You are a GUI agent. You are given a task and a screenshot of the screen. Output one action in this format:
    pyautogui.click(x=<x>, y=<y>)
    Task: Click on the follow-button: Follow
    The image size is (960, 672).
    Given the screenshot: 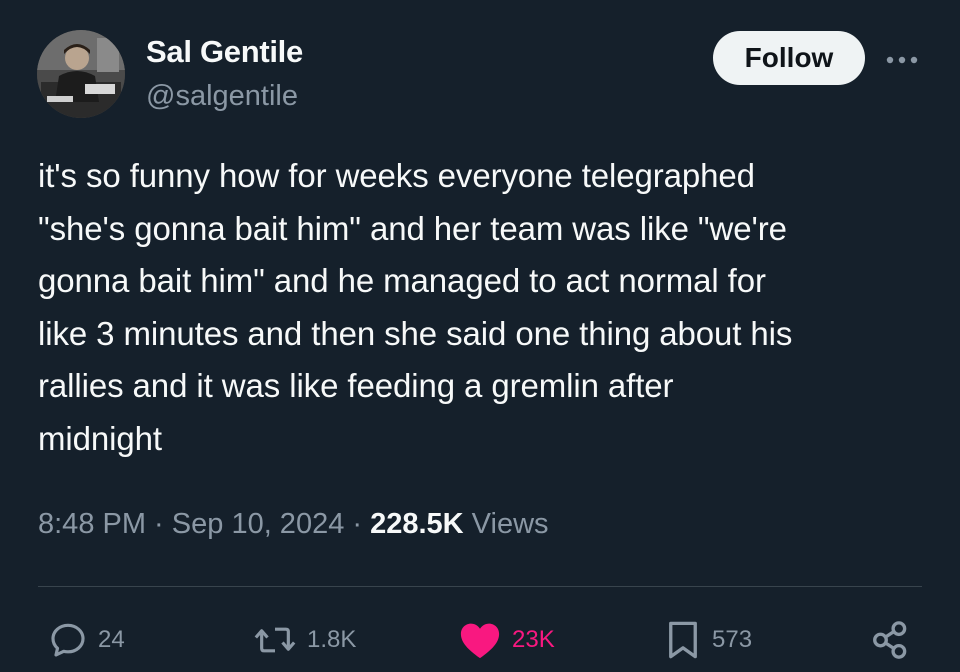 What is the action you would take?
    pyautogui.click(x=789, y=58)
    